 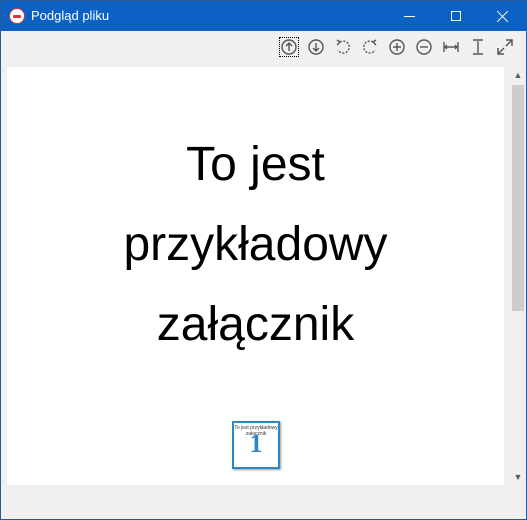 I want to click on document-line: To jest, so click(x=255, y=164).